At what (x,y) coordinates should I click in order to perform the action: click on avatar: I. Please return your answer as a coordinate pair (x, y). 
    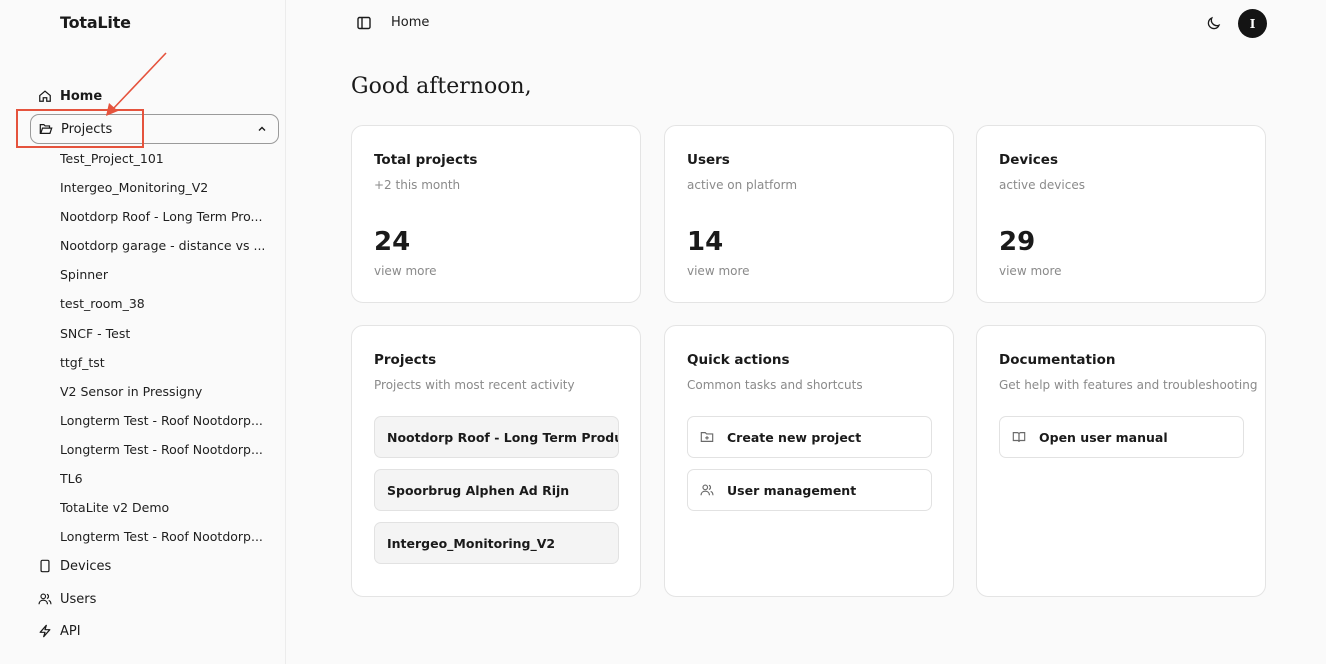
    Looking at the image, I should click on (1252, 23).